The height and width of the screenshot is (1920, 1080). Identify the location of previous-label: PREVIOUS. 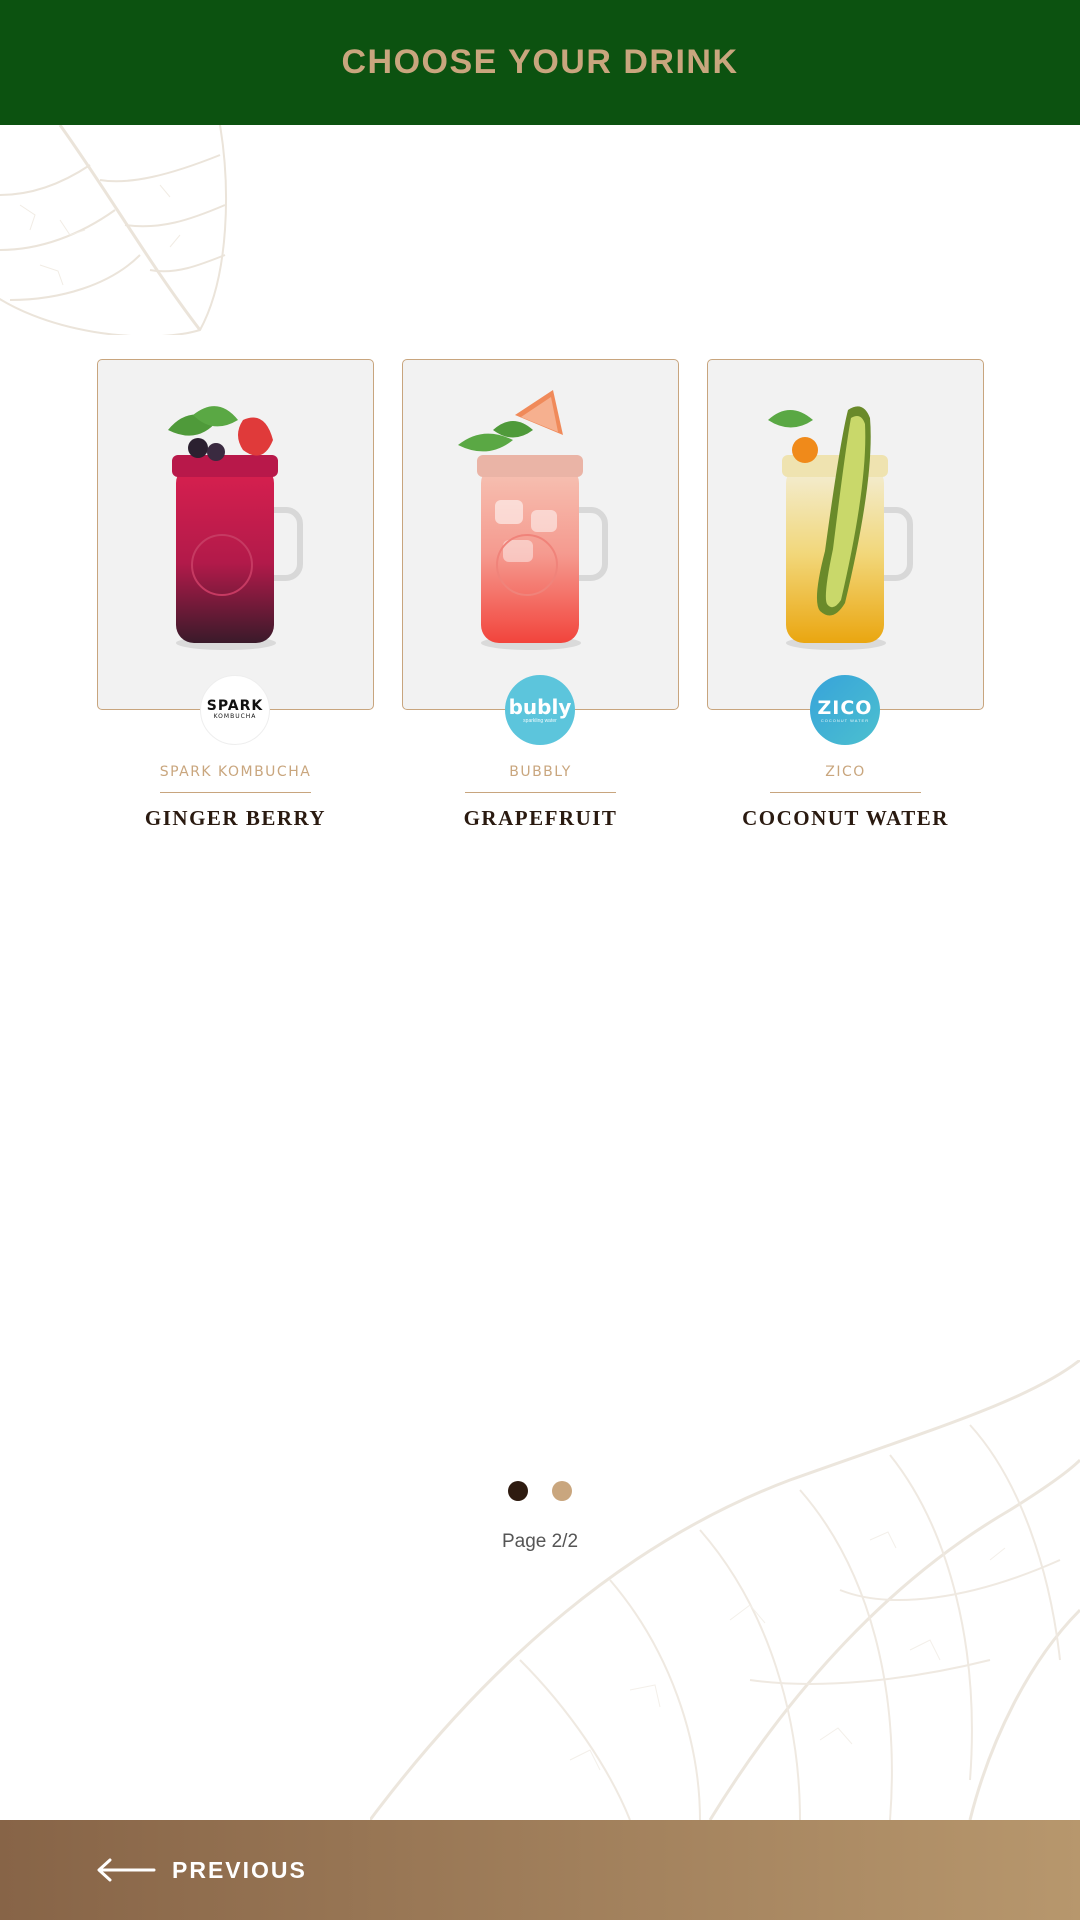
(239, 1869).